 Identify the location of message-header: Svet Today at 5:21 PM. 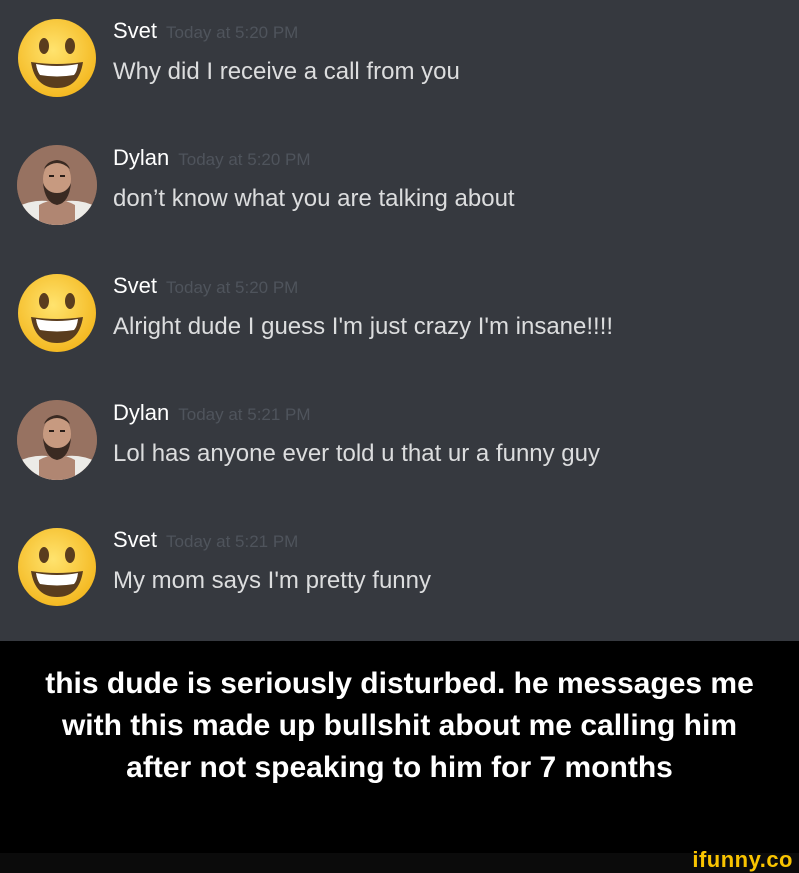
(205, 542).